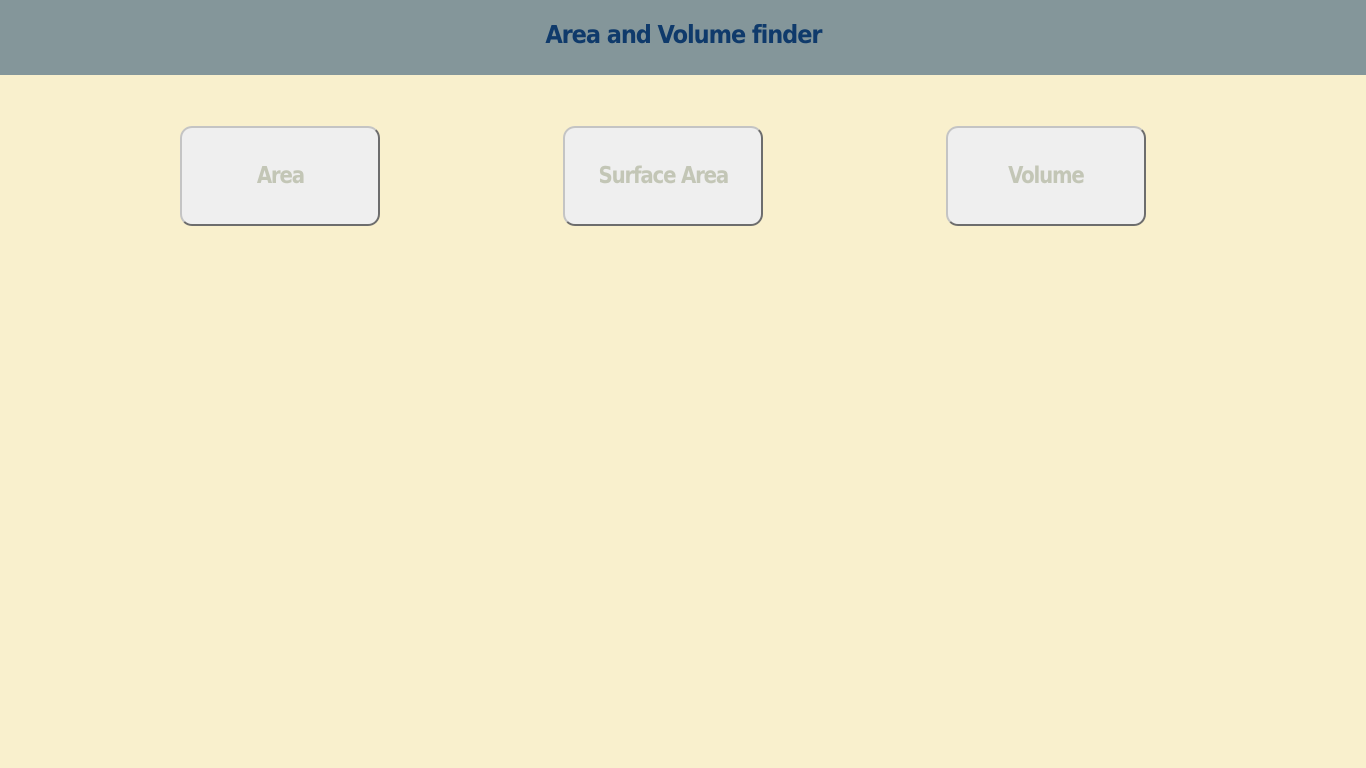 Image resolution: width=1366 pixels, height=768 pixels. I want to click on area-button-label: Area, so click(280, 176).